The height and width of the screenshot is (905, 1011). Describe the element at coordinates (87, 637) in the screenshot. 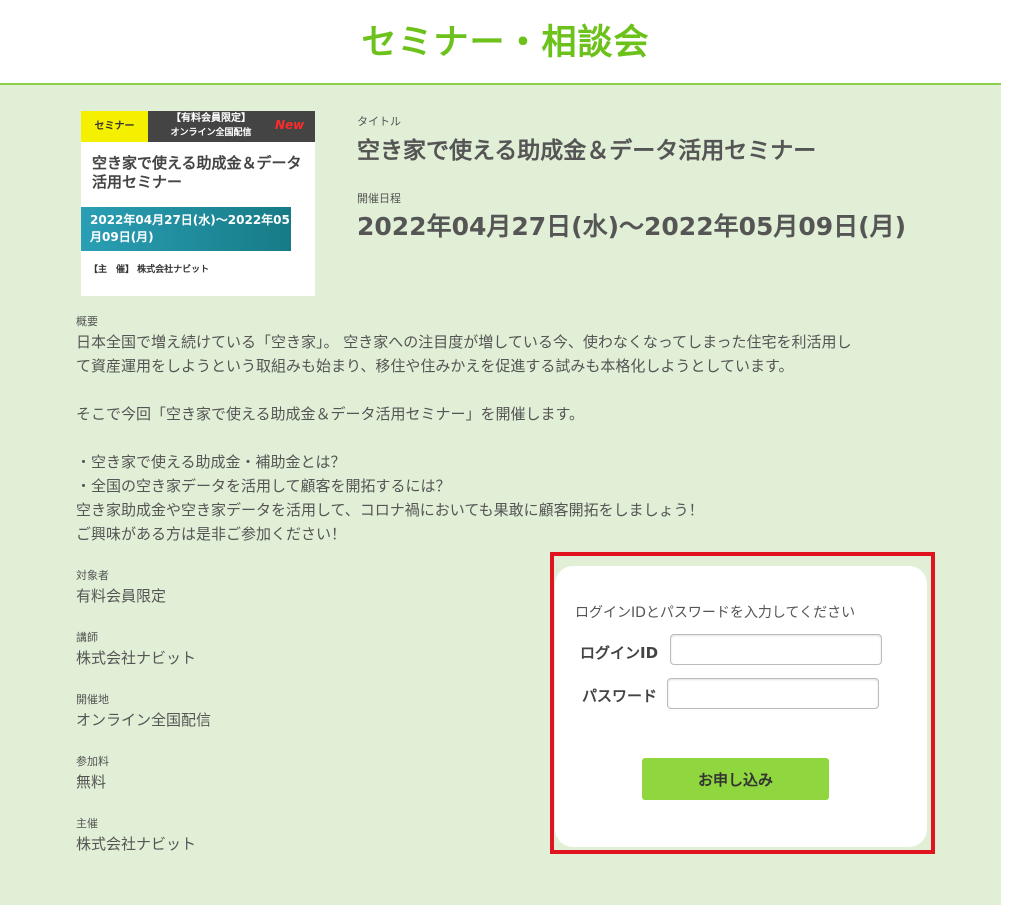

I see `info-label: 講師` at that location.